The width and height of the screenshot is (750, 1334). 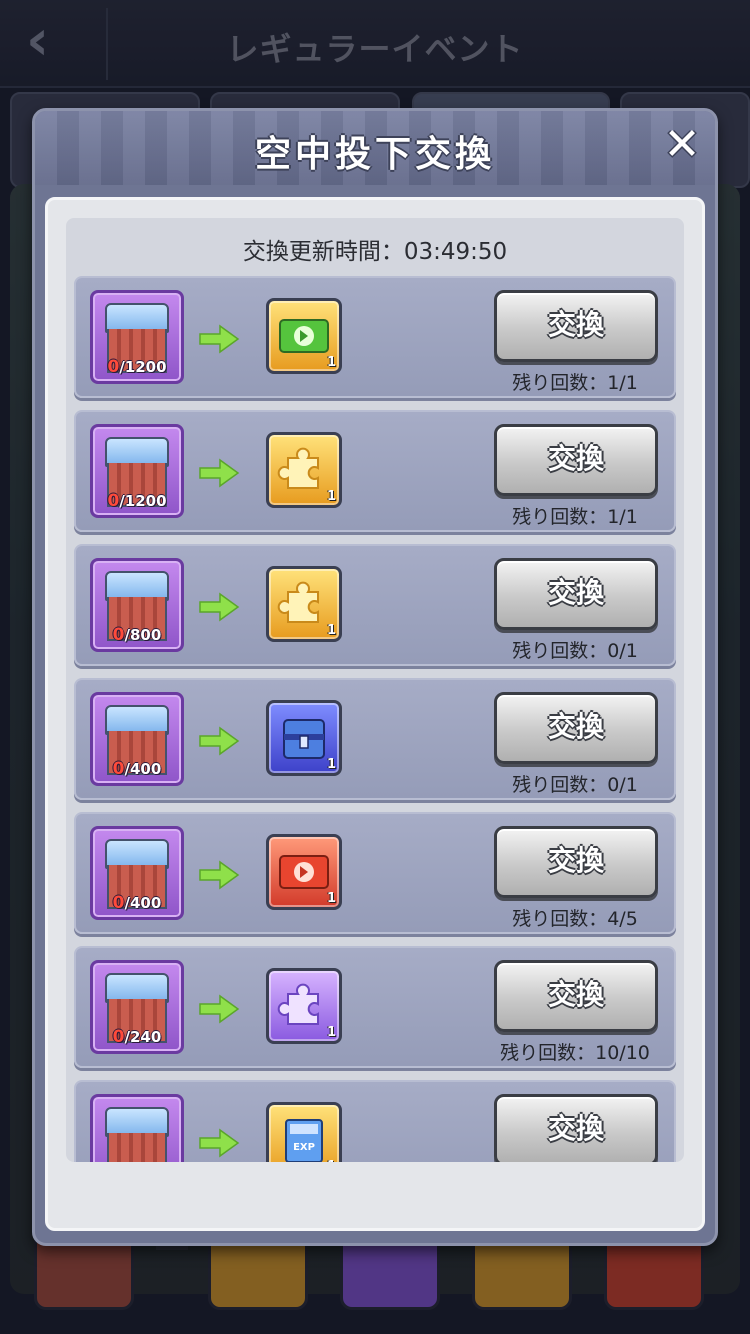 I want to click on exp-book-icon: EXP 1, so click(x=304, y=1132).